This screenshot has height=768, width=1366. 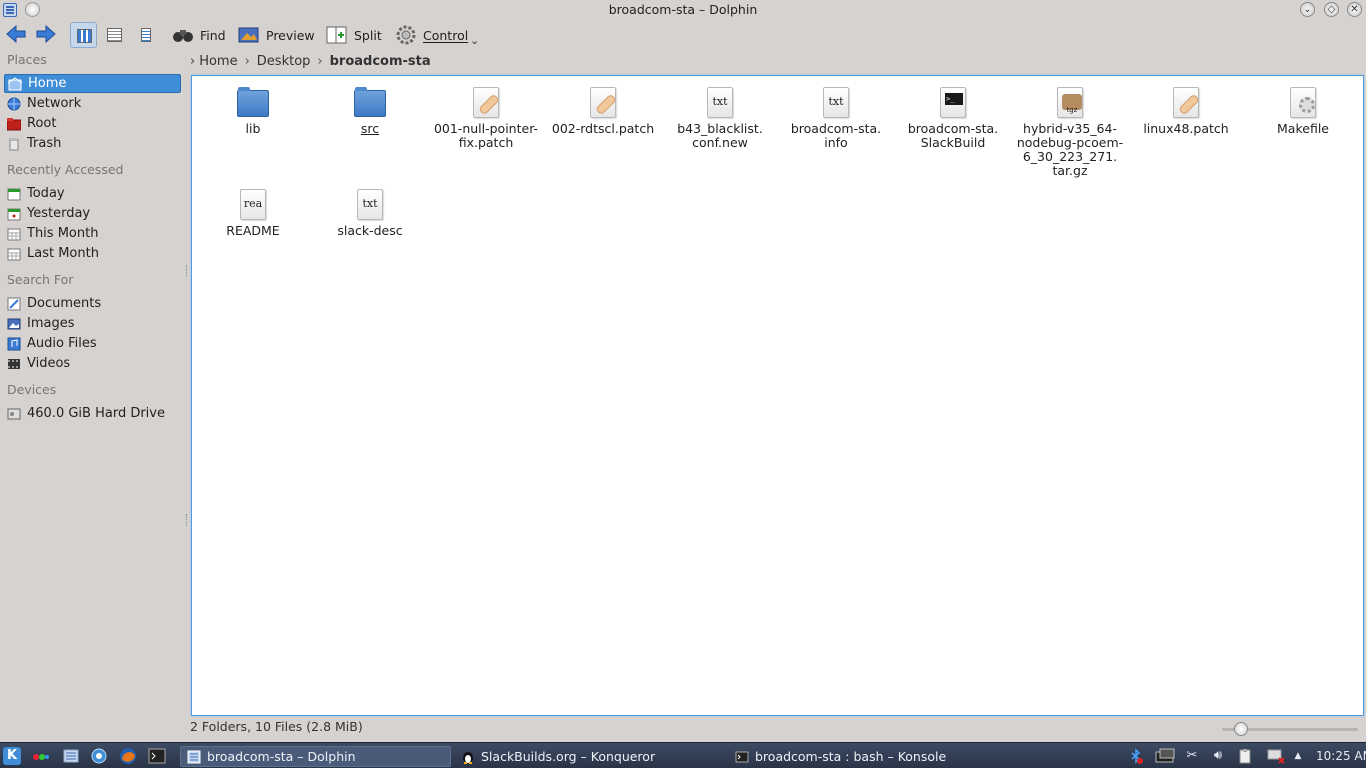 I want to click on sidebar-item-last-month: Last Month, so click(x=92, y=253).